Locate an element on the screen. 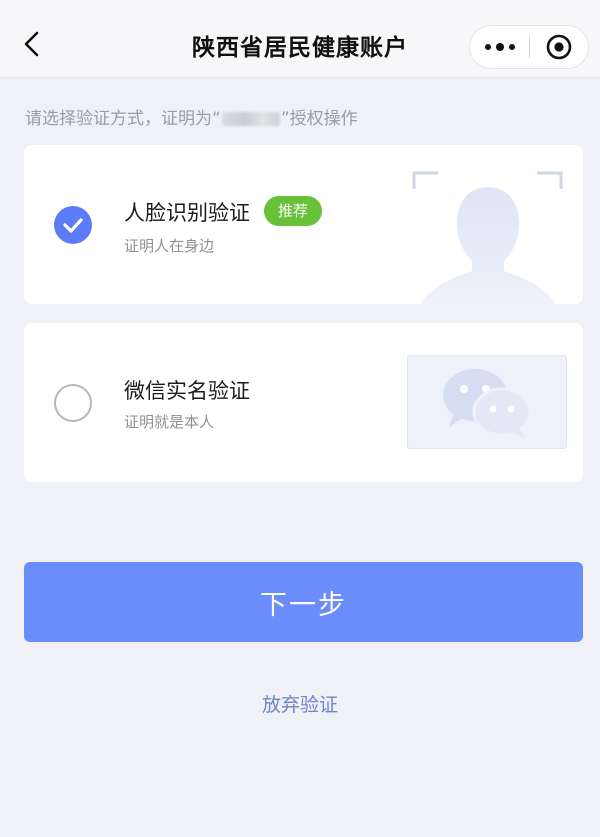 This screenshot has width=600, height=837. mini-program-capsule is located at coordinates (529, 47).